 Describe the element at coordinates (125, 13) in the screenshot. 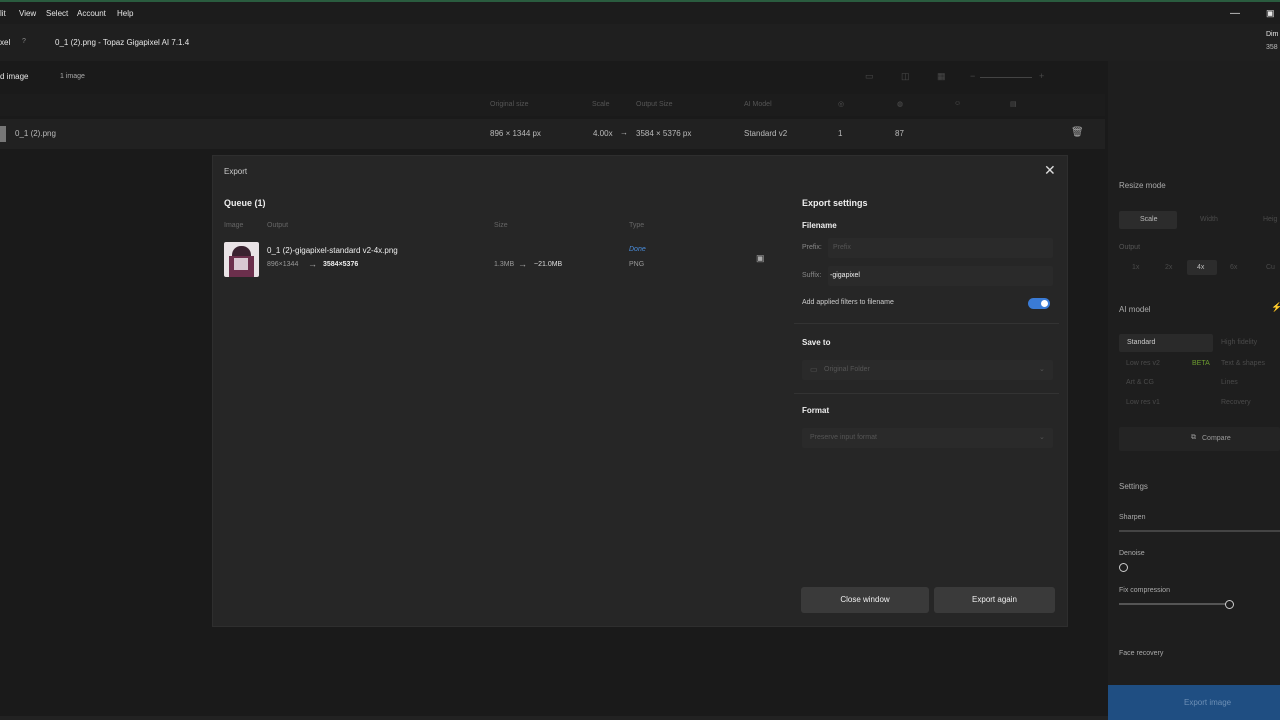

I see `menu-help: Help` at that location.